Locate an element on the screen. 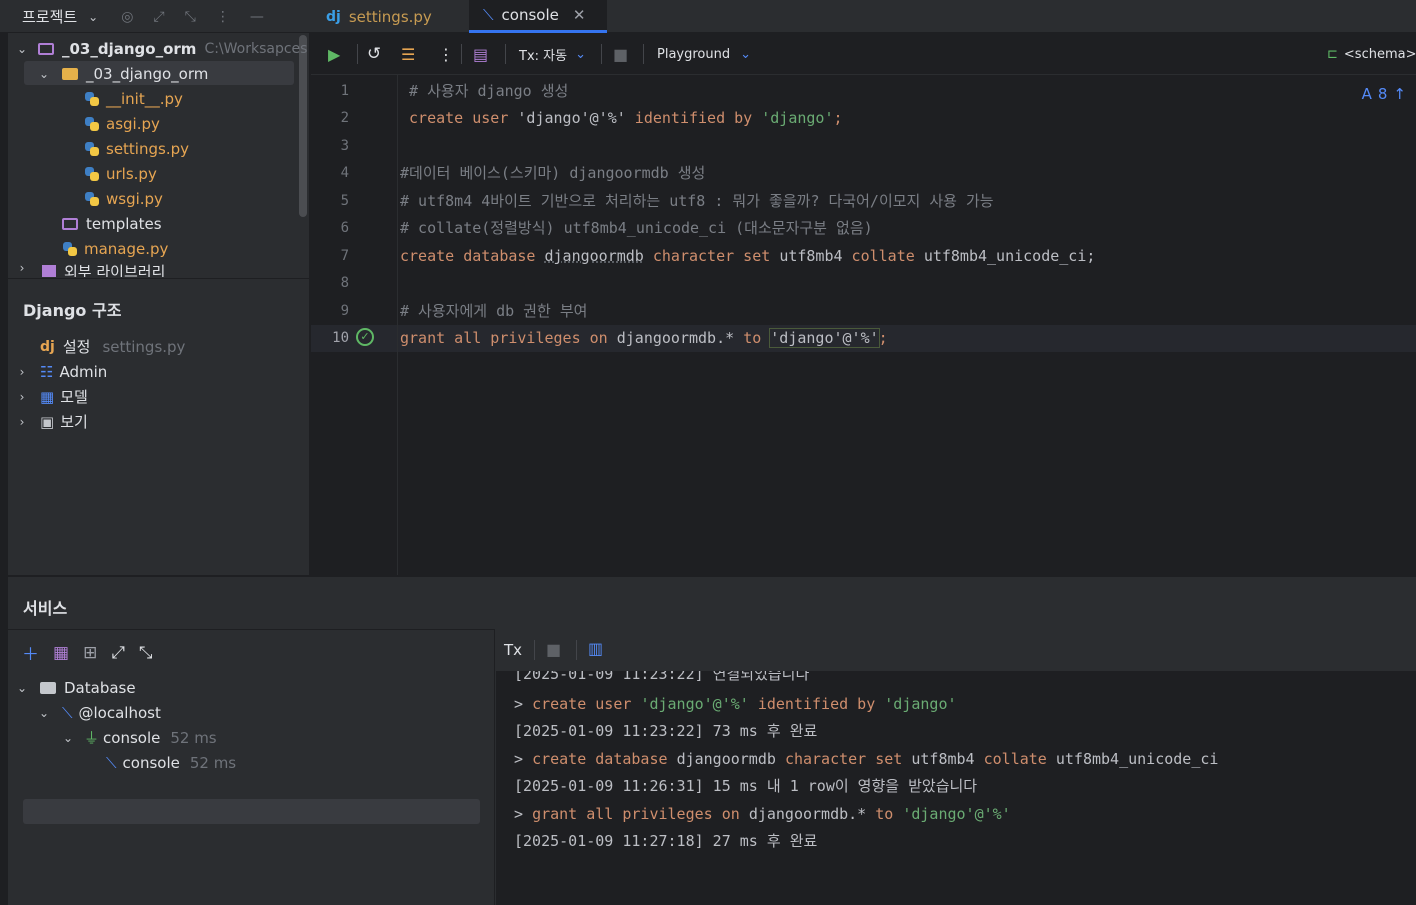 The image size is (1416, 905). service-item-localhost: ⌄ ⟍ @localhost is located at coordinates (98, 712).